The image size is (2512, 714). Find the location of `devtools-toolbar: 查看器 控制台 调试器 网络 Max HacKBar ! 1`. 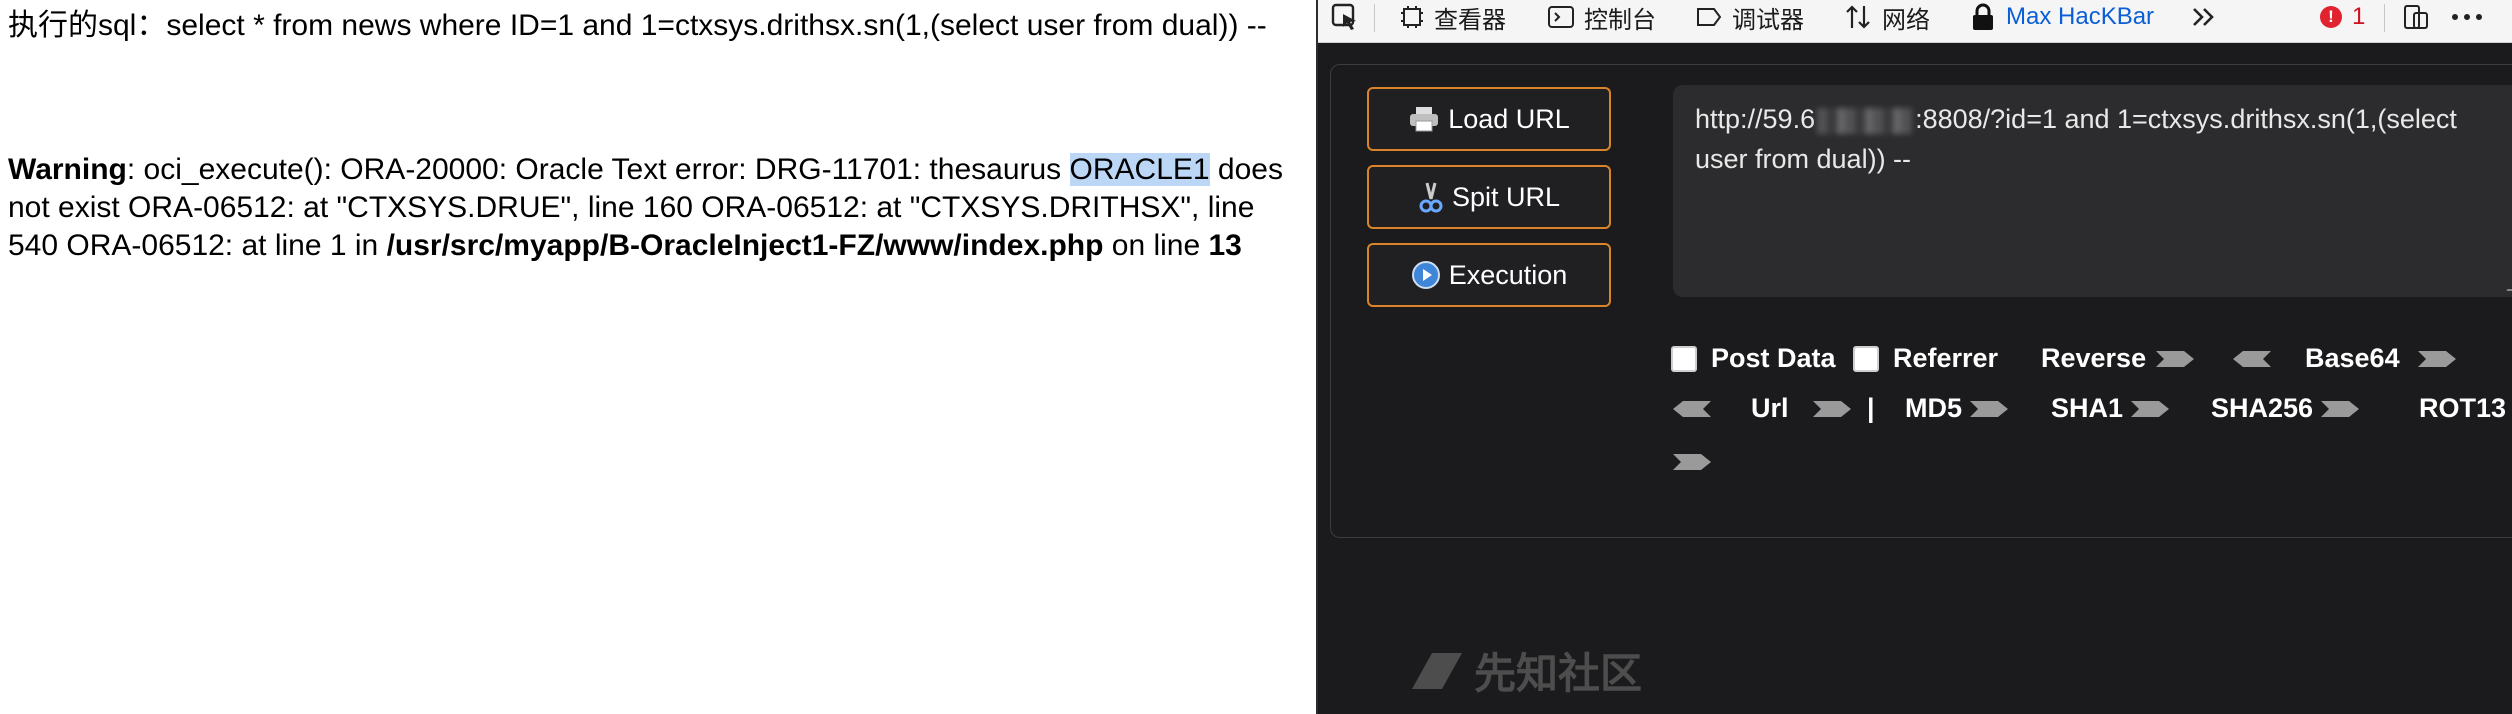

devtools-toolbar: 查看器 控制台 调试器 网络 Max HacKBar ! 1 is located at coordinates (1915, 21).